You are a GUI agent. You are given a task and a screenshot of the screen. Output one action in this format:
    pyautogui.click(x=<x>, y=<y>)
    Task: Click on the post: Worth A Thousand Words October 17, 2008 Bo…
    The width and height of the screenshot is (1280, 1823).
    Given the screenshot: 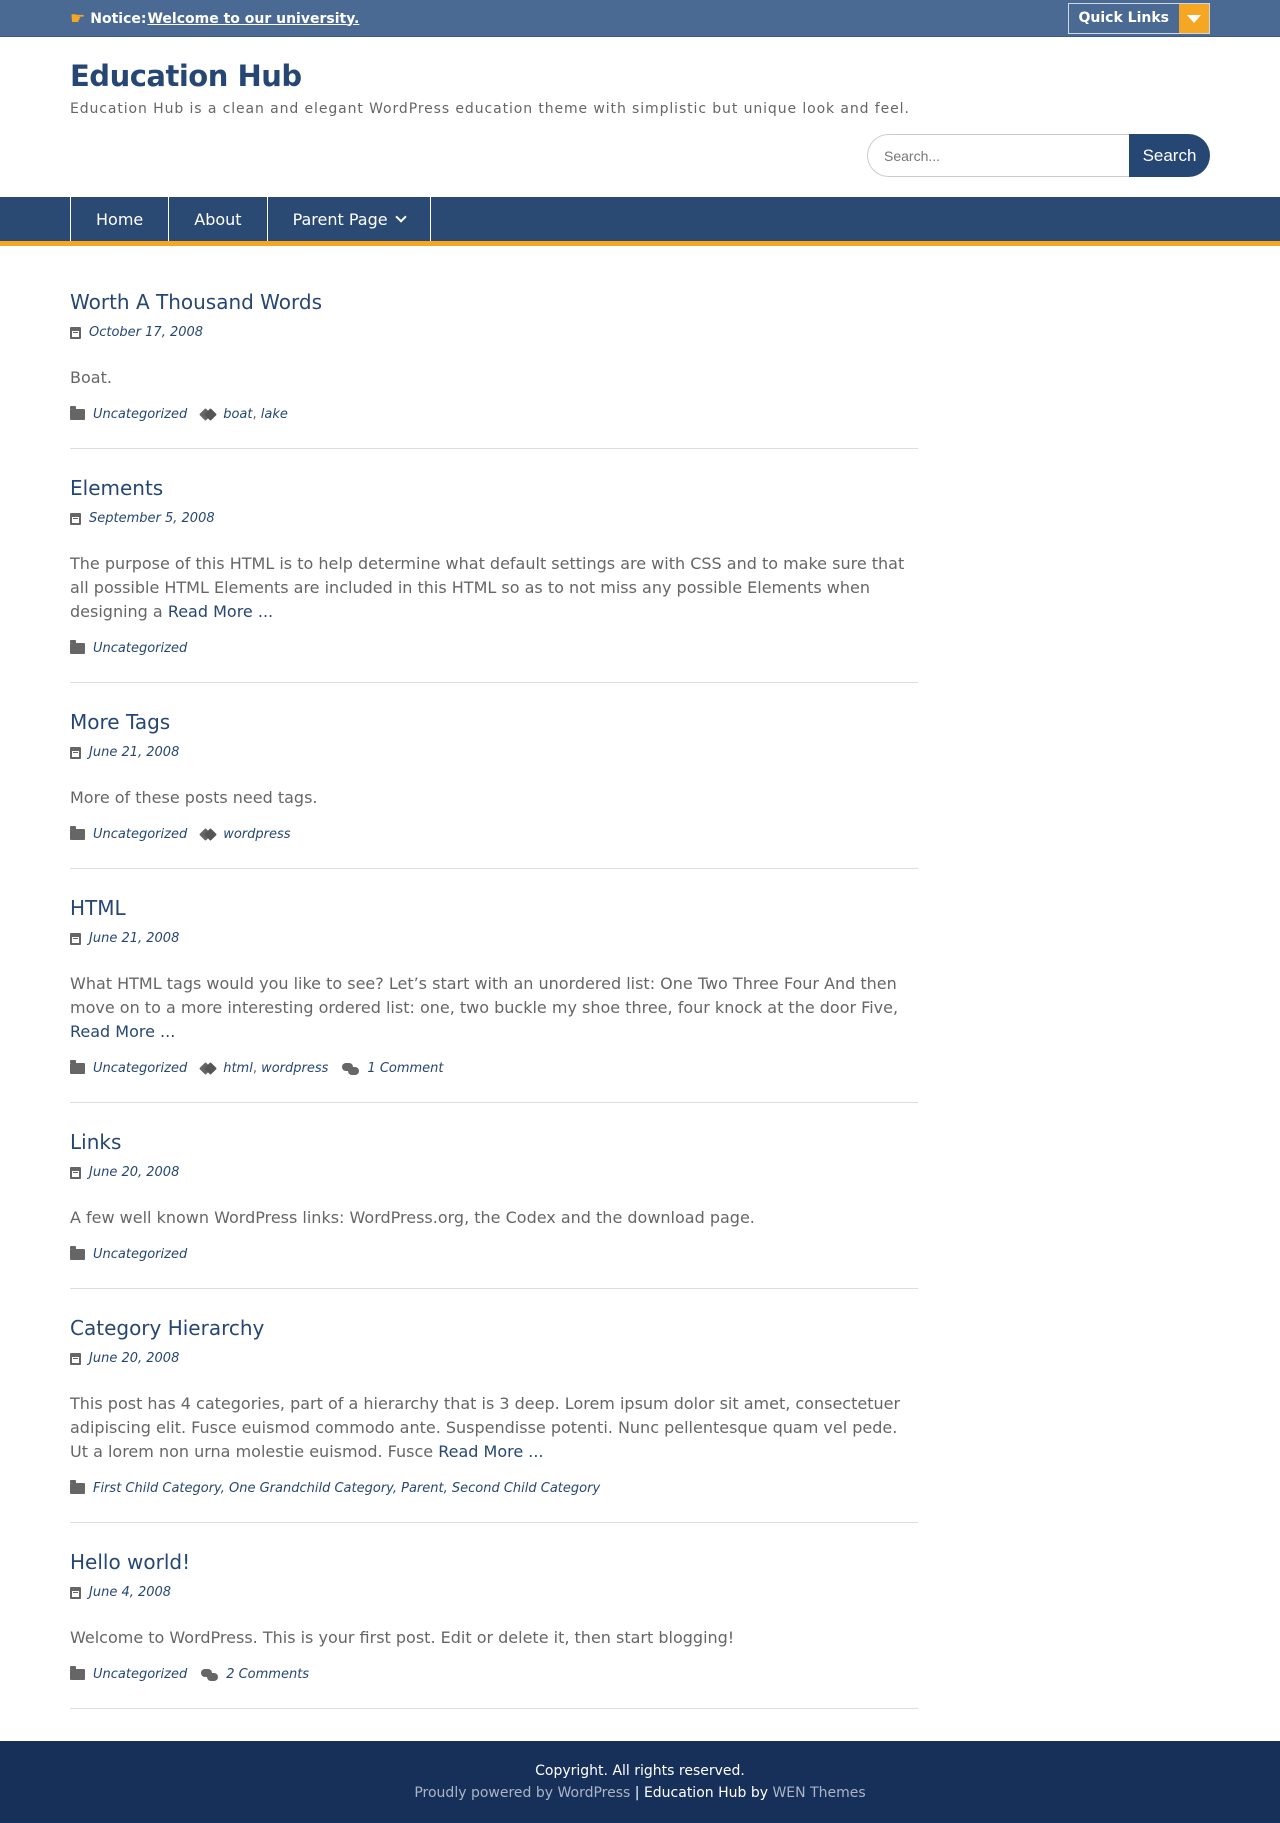 What is the action you would take?
    pyautogui.click(x=494, y=369)
    